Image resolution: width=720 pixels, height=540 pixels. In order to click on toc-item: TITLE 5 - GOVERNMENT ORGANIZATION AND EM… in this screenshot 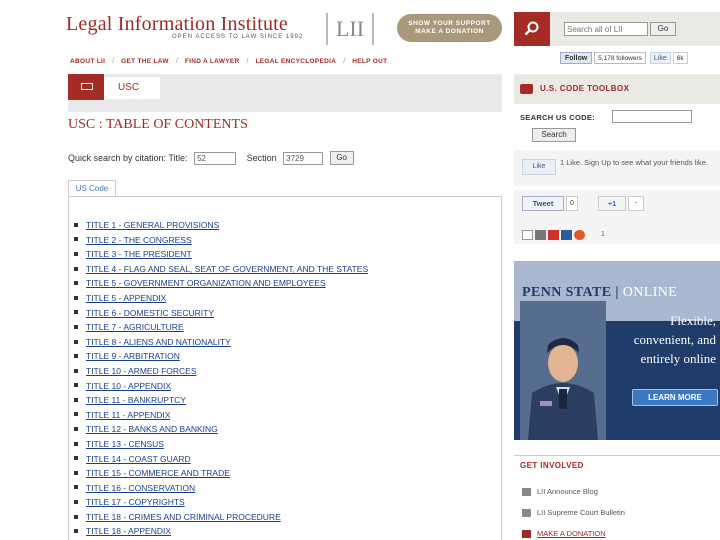, I will do `click(221, 283)`.